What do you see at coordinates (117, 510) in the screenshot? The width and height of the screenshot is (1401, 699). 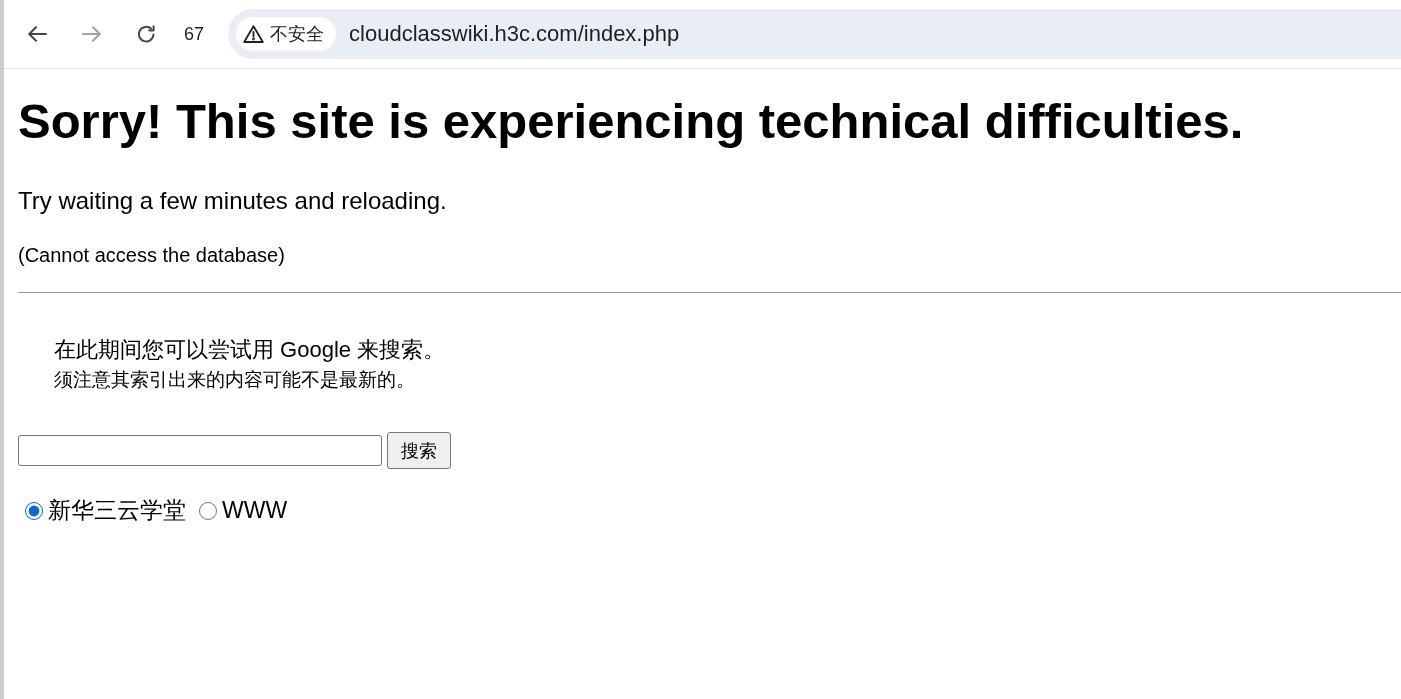 I see `radio-label: 新华三云学堂` at bounding box center [117, 510].